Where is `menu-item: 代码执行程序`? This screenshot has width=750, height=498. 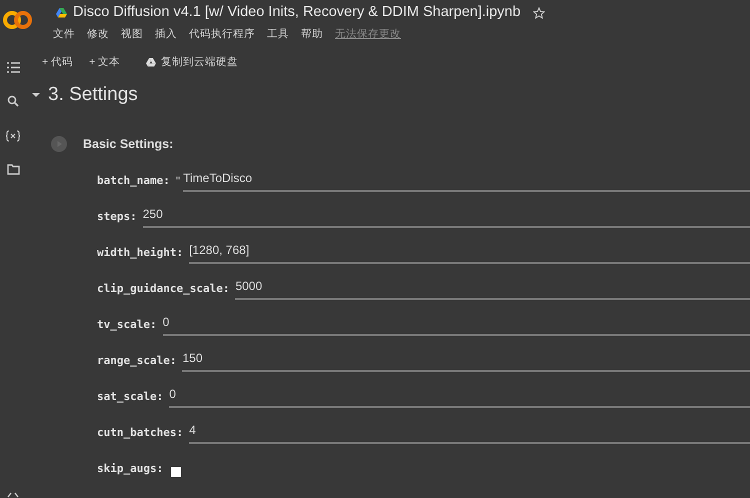 menu-item: 代码执行程序 is located at coordinates (222, 35).